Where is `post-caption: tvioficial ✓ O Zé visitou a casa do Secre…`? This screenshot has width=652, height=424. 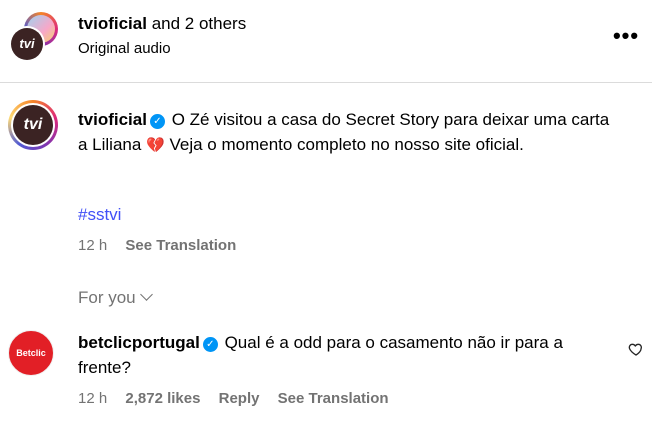 post-caption: tvioficial ✓ O Zé visitou a casa do Secre… is located at coordinates (348, 132).